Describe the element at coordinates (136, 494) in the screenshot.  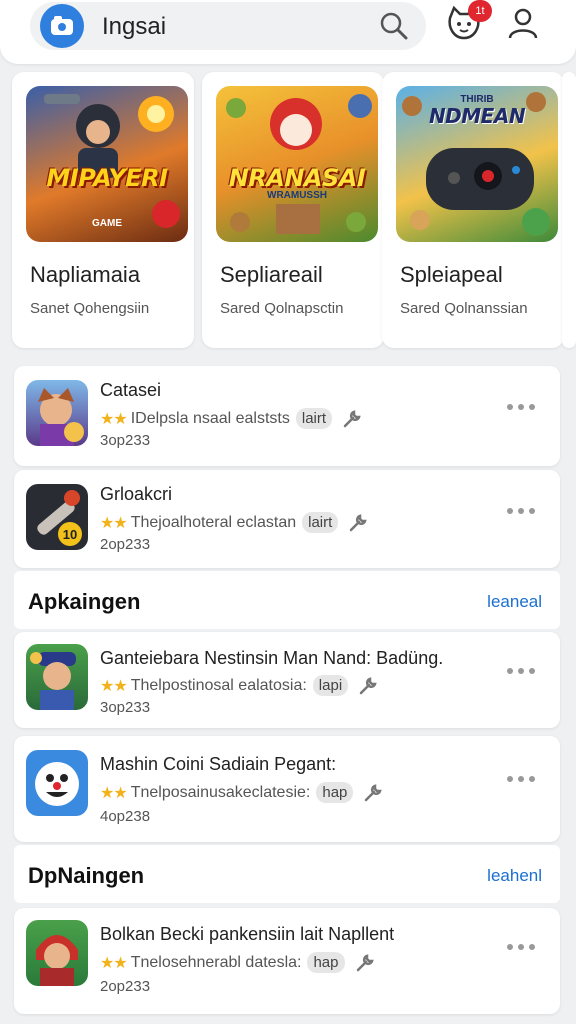
I see `app-name: Grloakcri` at that location.